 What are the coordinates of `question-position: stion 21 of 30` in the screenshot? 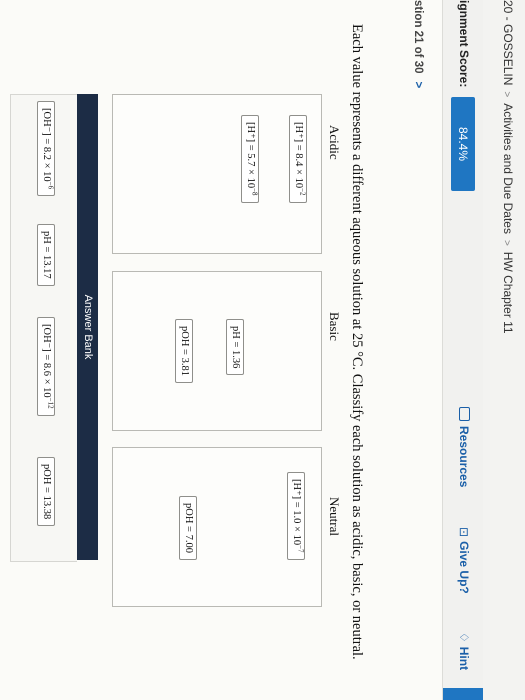 It's located at (418, 37).